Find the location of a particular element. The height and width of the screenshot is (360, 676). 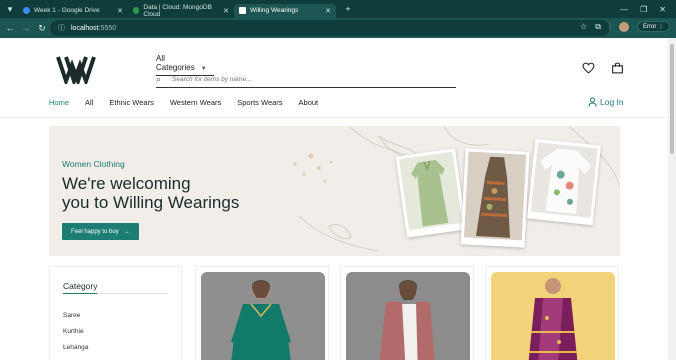

header-icons is located at coordinates (603, 68).